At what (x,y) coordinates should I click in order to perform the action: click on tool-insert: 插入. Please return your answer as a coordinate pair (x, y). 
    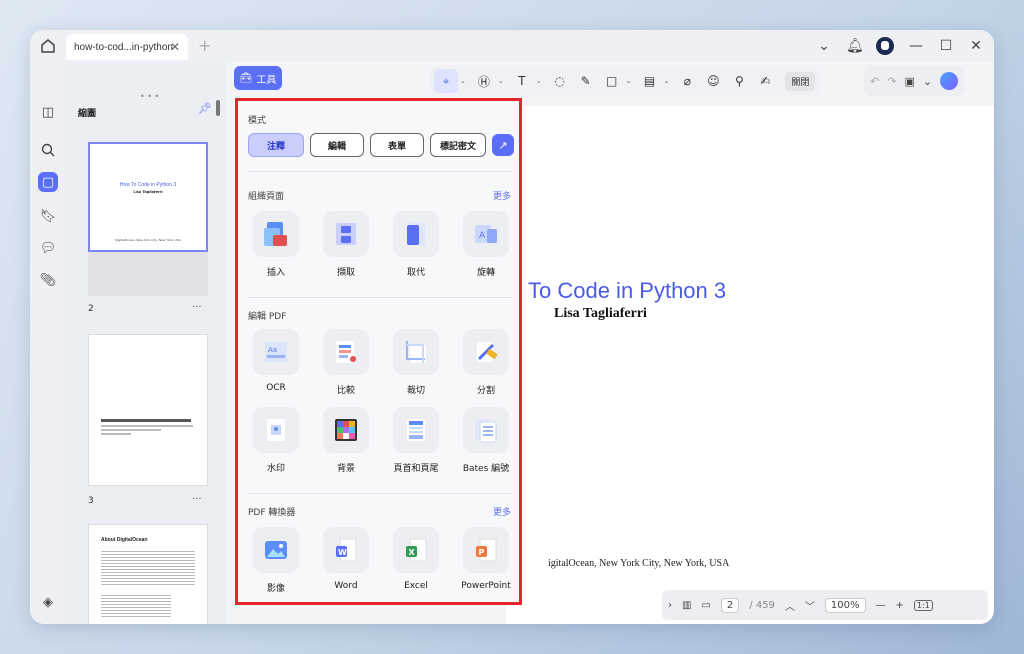
    Looking at the image, I should click on (276, 244).